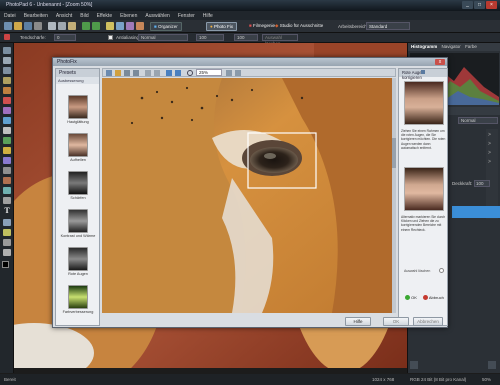  Describe the element at coordinates (38, 26) in the screenshot. I see `print-icon` at that location.